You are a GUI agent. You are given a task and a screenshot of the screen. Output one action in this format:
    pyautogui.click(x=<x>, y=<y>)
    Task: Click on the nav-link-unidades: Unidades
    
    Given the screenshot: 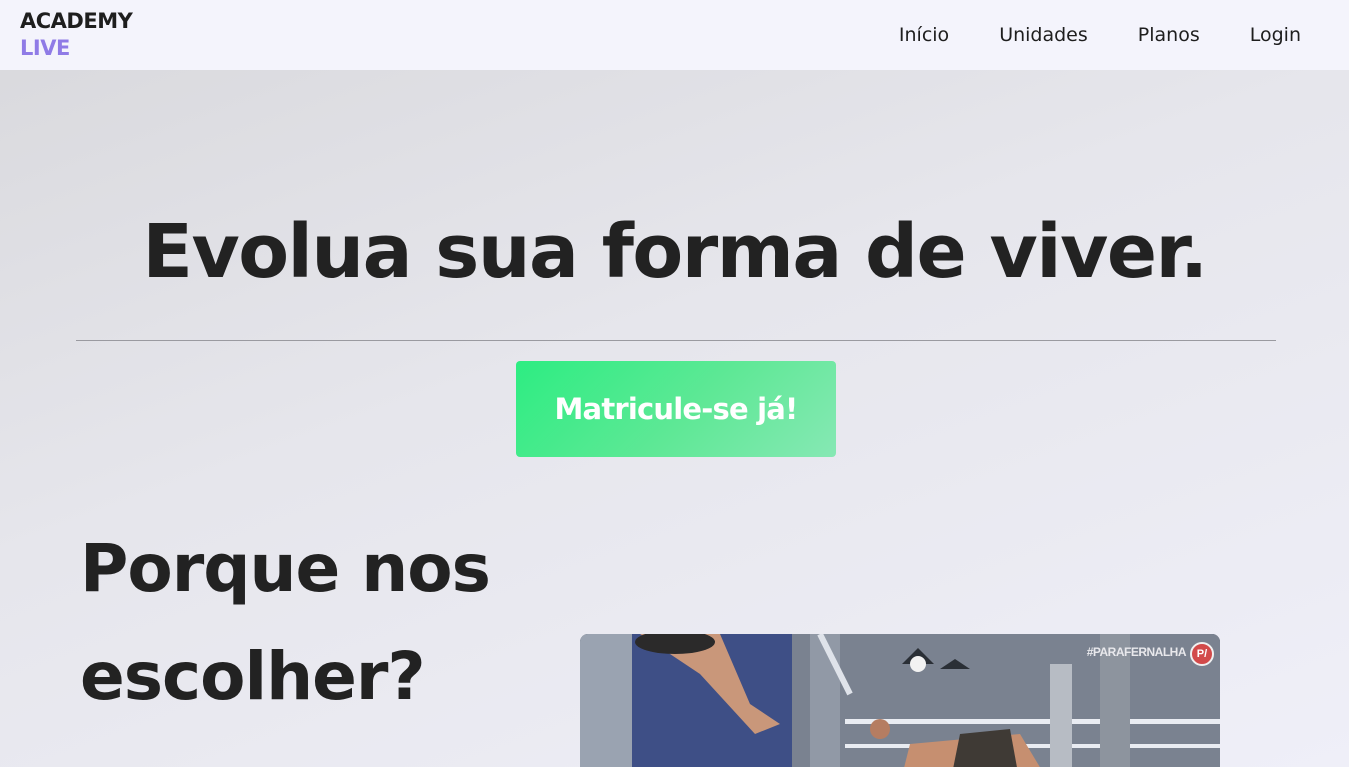 What is the action you would take?
    pyautogui.click(x=1043, y=35)
    